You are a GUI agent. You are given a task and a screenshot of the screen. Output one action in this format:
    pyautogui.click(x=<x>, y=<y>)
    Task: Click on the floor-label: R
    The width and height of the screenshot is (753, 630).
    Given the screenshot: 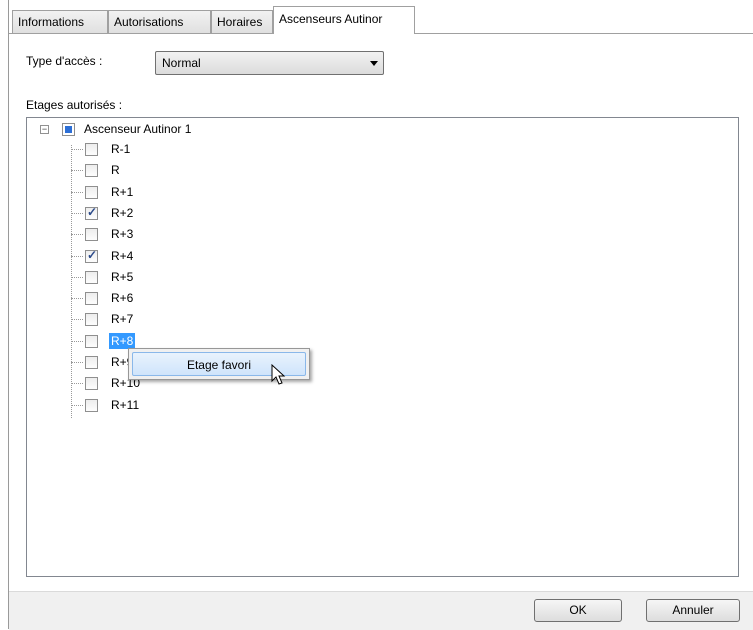 What is the action you would take?
    pyautogui.click(x=115, y=170)
    